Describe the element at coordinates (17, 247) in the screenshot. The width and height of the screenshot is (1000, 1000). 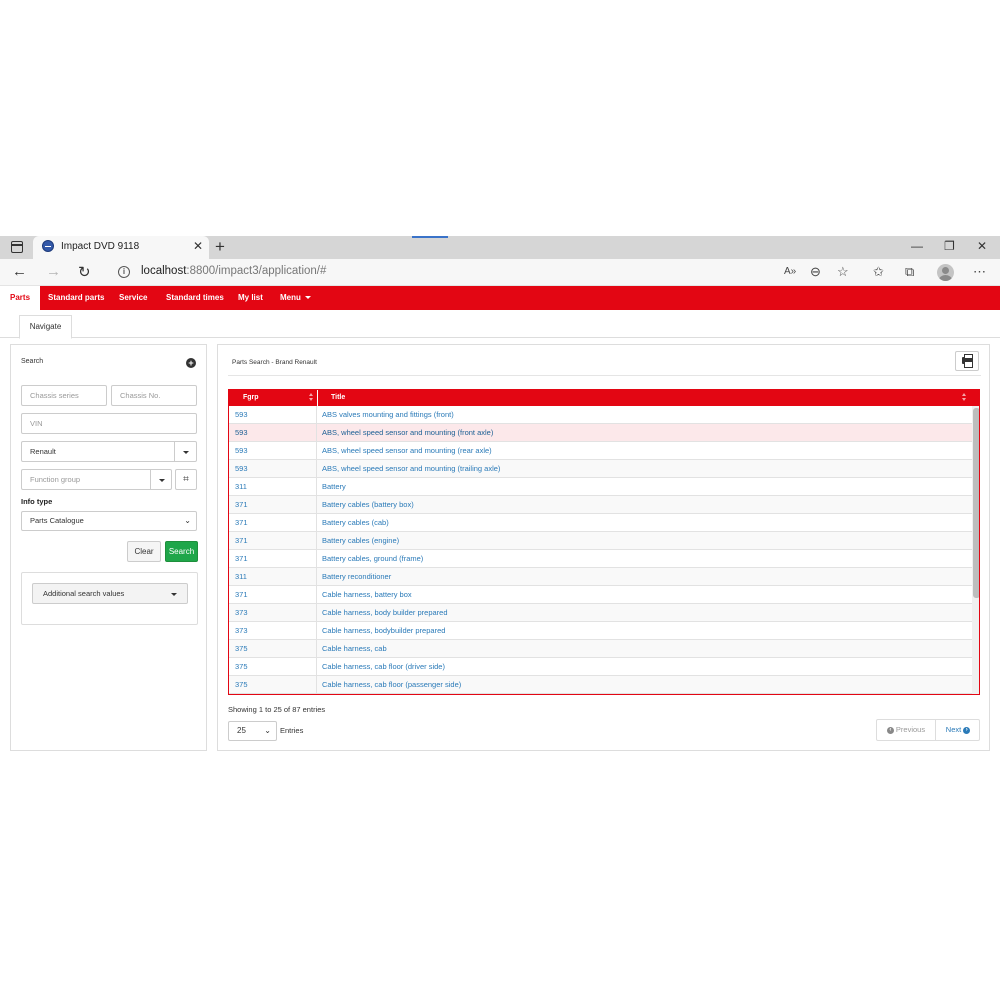
I see `window-icon` at that location.